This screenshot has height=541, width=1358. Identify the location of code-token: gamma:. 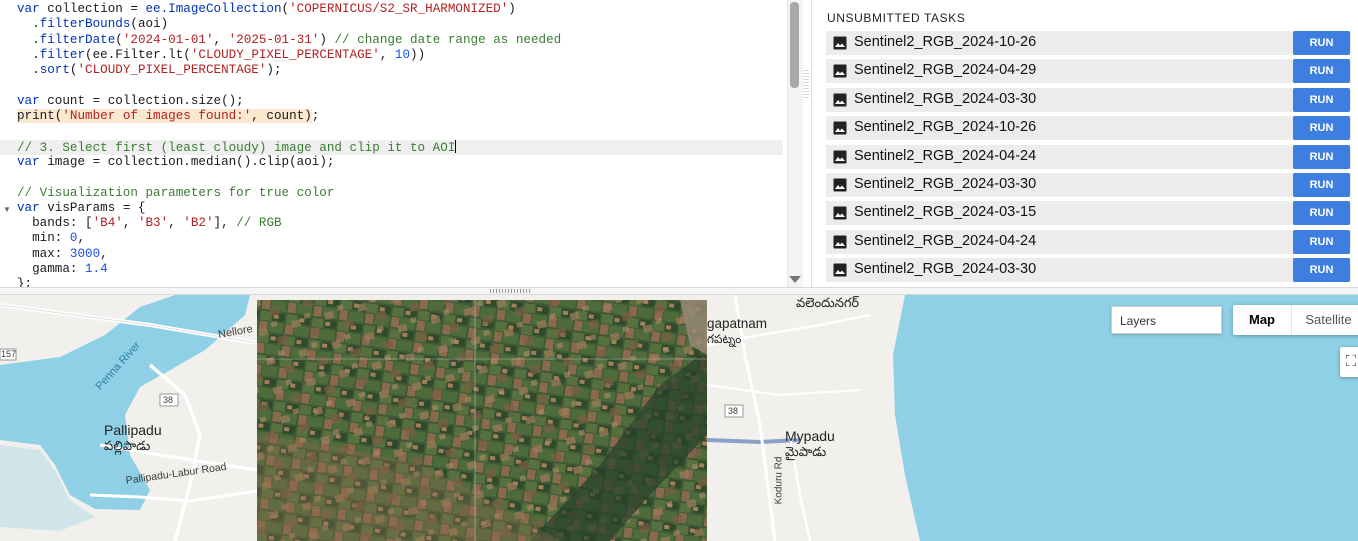
(51, 269).